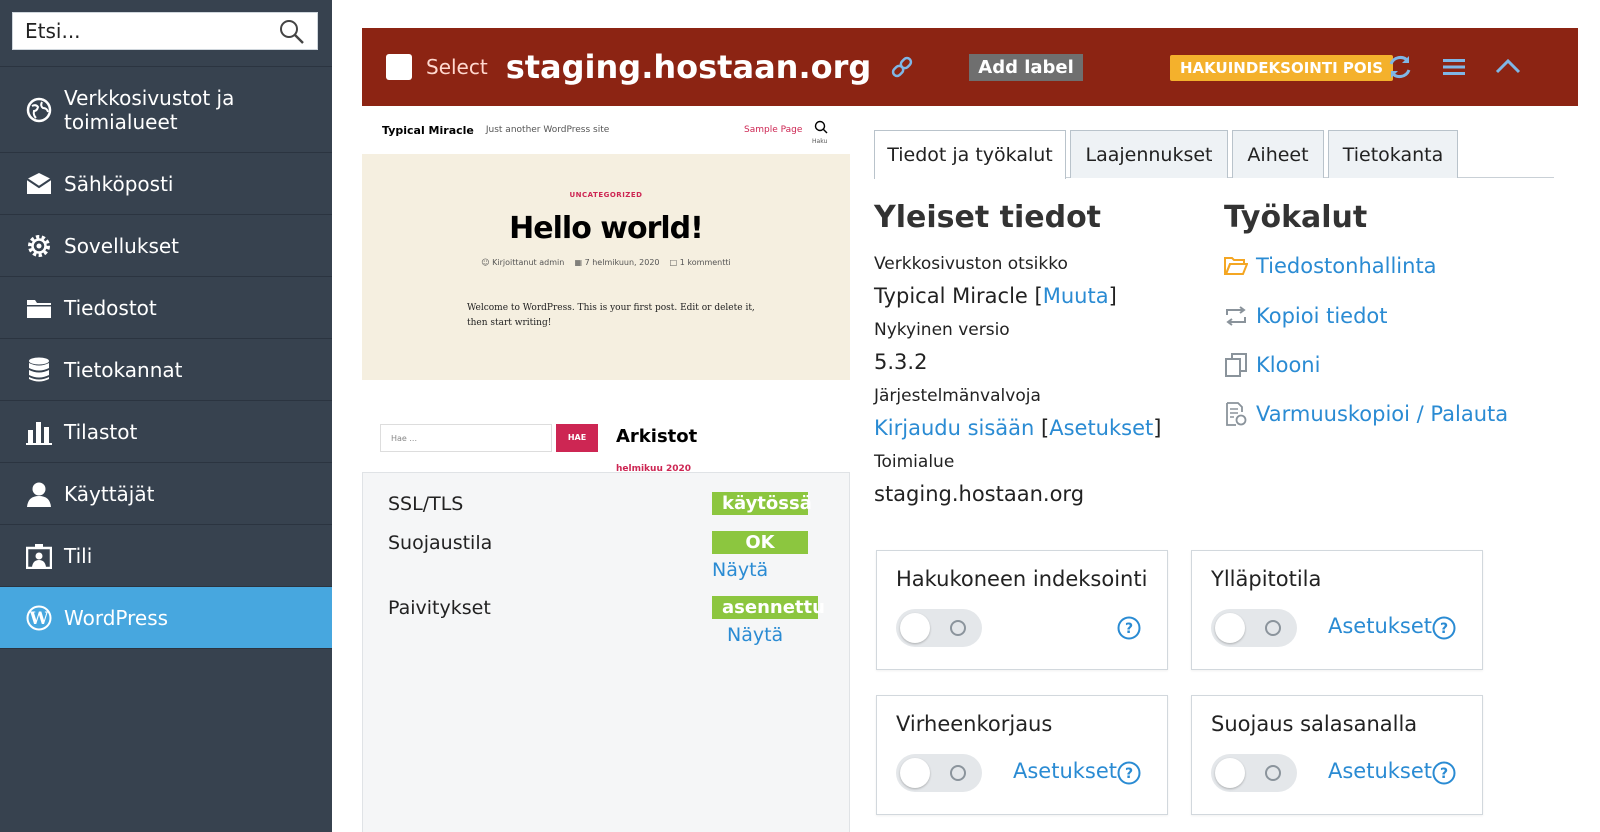  I want to click on sidebar-item-websites: Verkkosivustot ja toimialueet, so click(166, 110).